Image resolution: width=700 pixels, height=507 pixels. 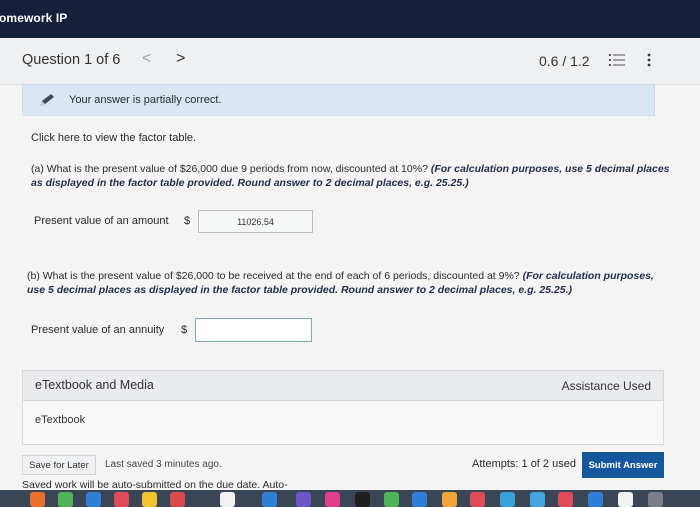 I want to click on more-vertical-icon, so click(x=649, y=60).